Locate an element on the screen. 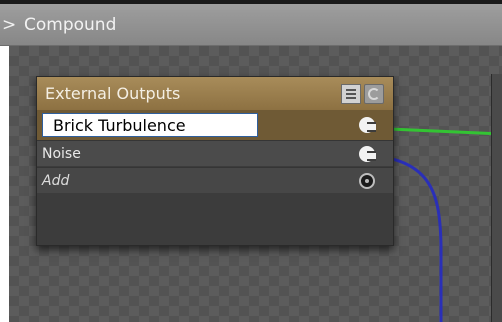 Image resolution: width=502 pixels, height=322 pixels. noise-label: Noise is located at coordinates (61, 154).